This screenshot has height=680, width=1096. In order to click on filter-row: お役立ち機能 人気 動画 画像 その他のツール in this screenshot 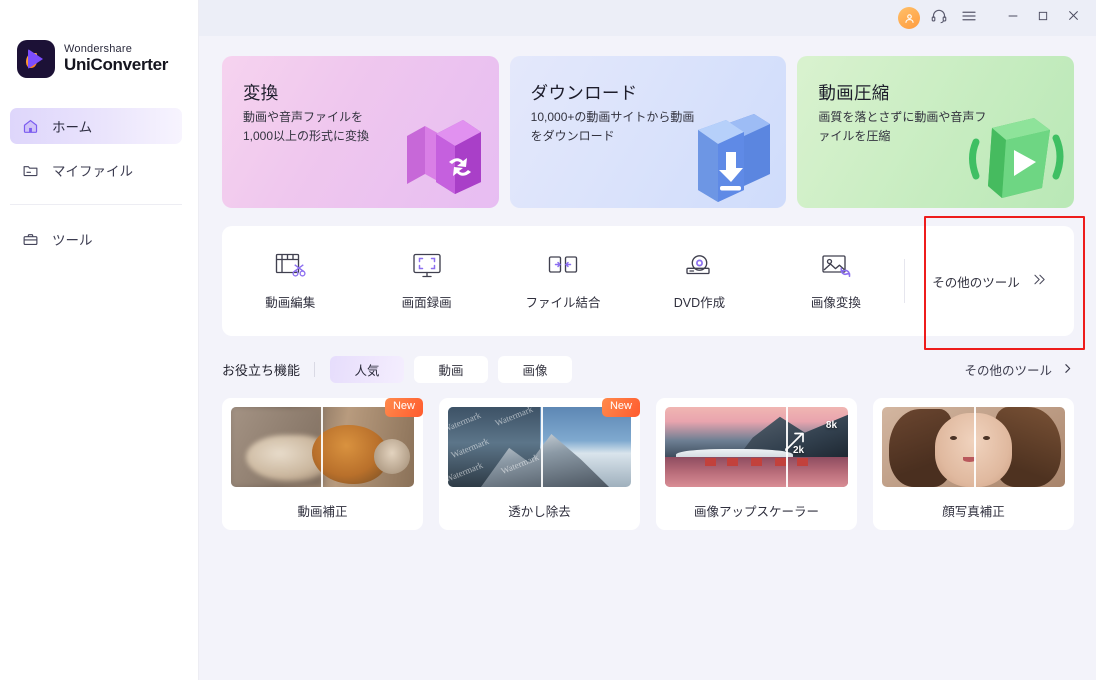, I will do `click(648, 369)`.